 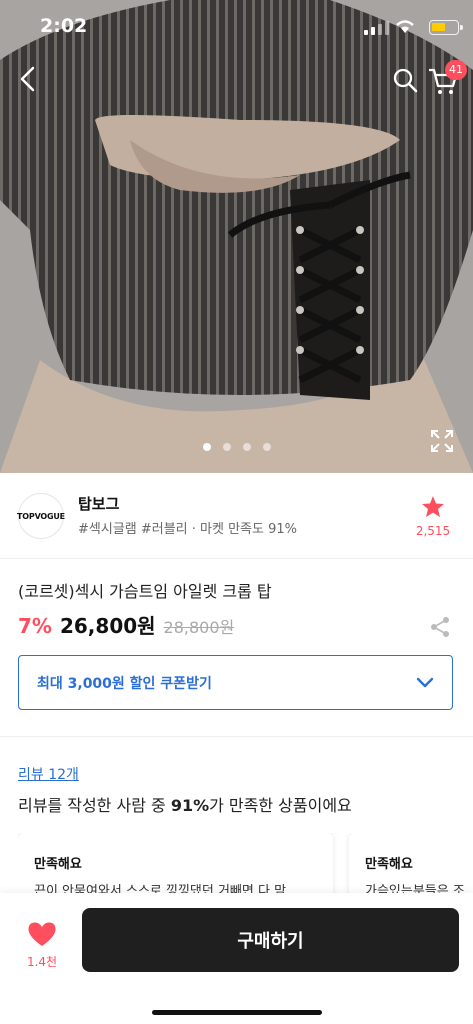 What do you see at coordinates (98, 503) in the screenshot?
I see `store-name: 탑보그` at bounding box center [98, 503].